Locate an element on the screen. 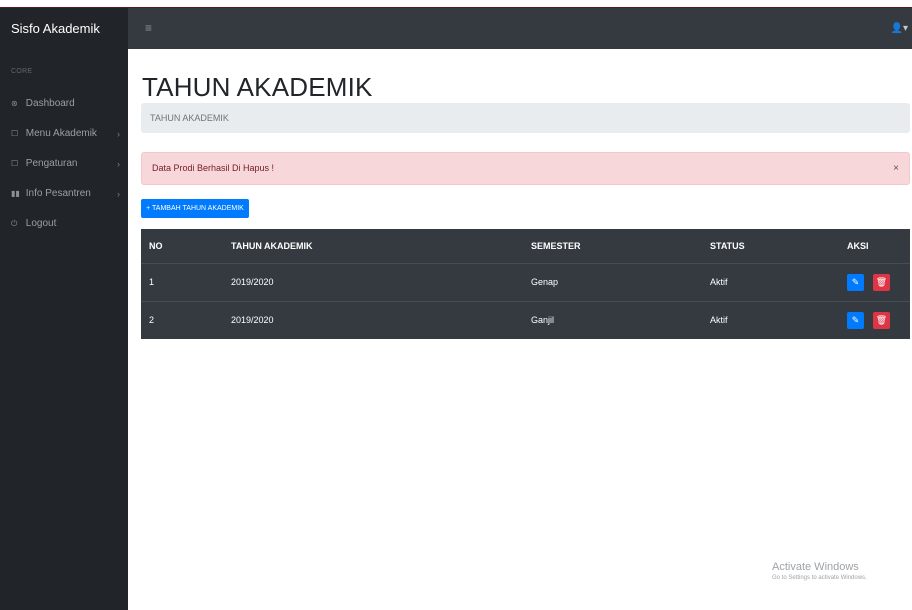 This screenshot has height=610, width=912. sidebar-item-label: Pengaturan is located at coordinates (51, 163).